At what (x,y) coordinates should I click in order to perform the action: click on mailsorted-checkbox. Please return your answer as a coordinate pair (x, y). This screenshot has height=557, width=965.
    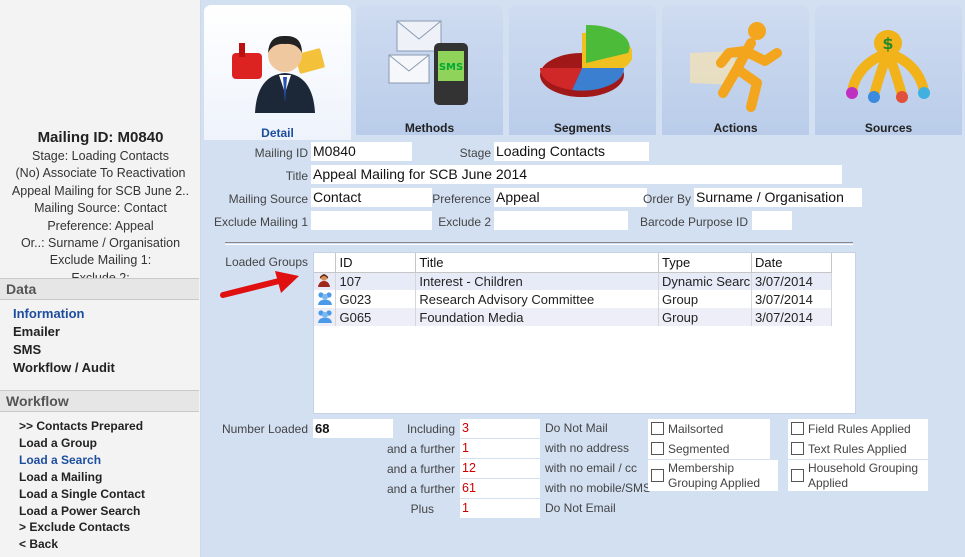
    Looking at the image, I should click on (657, 428).